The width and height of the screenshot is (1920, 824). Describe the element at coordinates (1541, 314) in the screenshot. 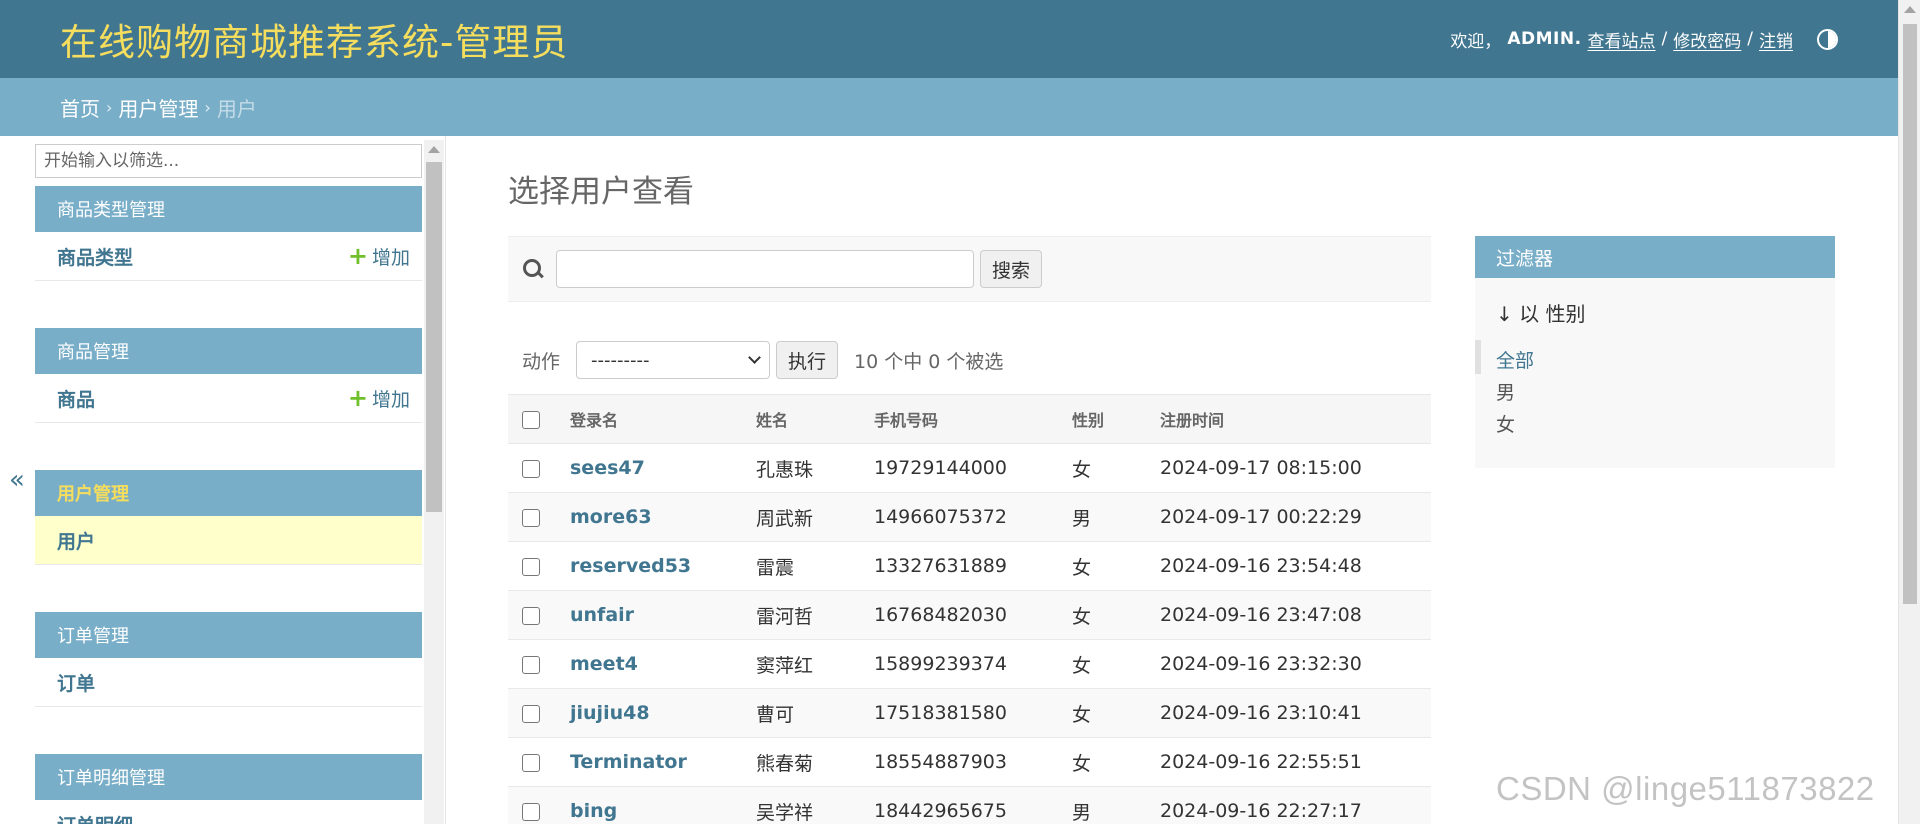

I see `filter-by-gender-label: ↓ 以 性别` at that location.